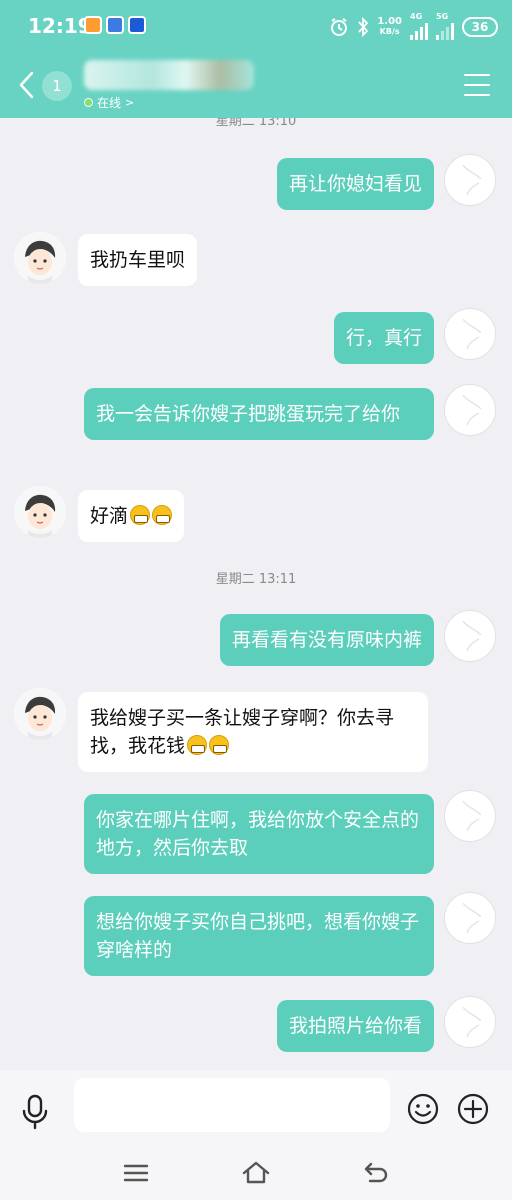  What do you see at coordinates (169, 75) in the screenshot?
I see `contact-name-redacted` at bounding box center [169, 75].